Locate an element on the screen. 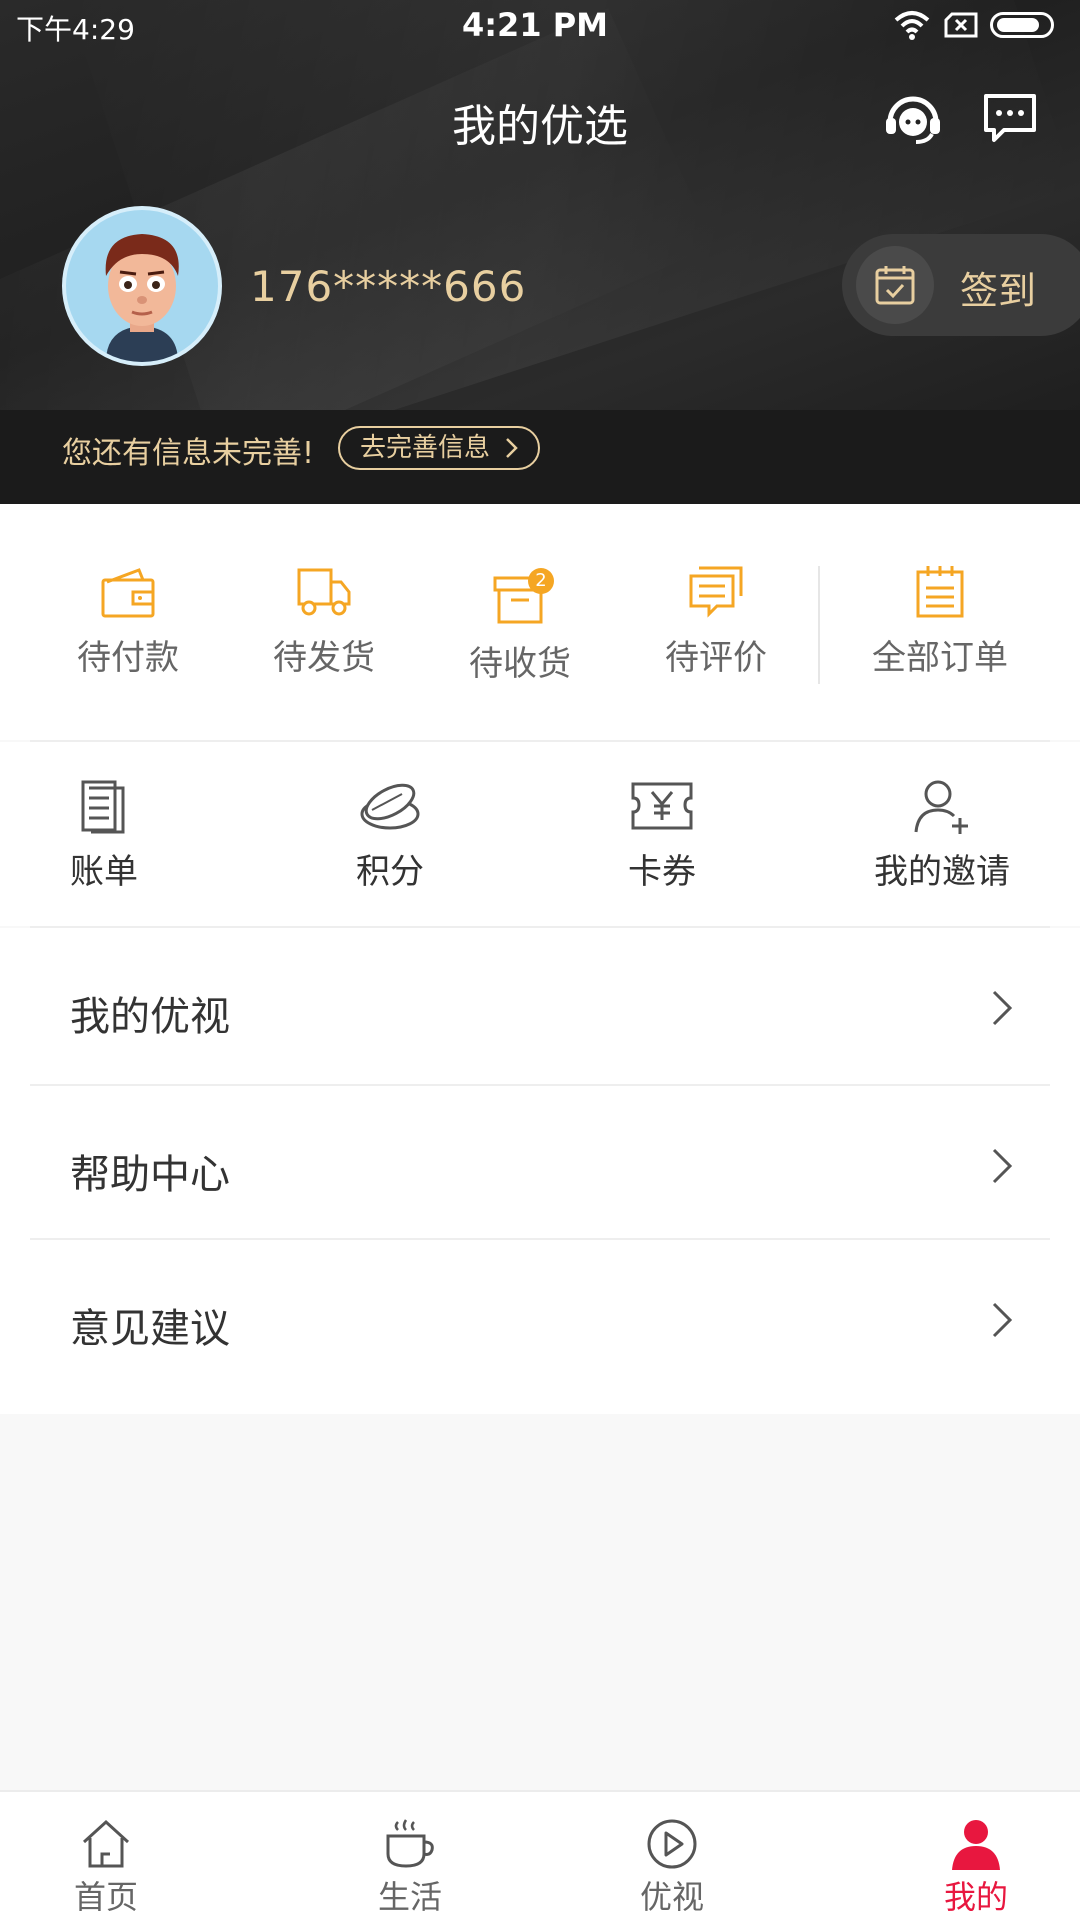 The height and width of the screenshot is (1922, 1080). tab-label: 生活 is located at coordinates (409, 1897).